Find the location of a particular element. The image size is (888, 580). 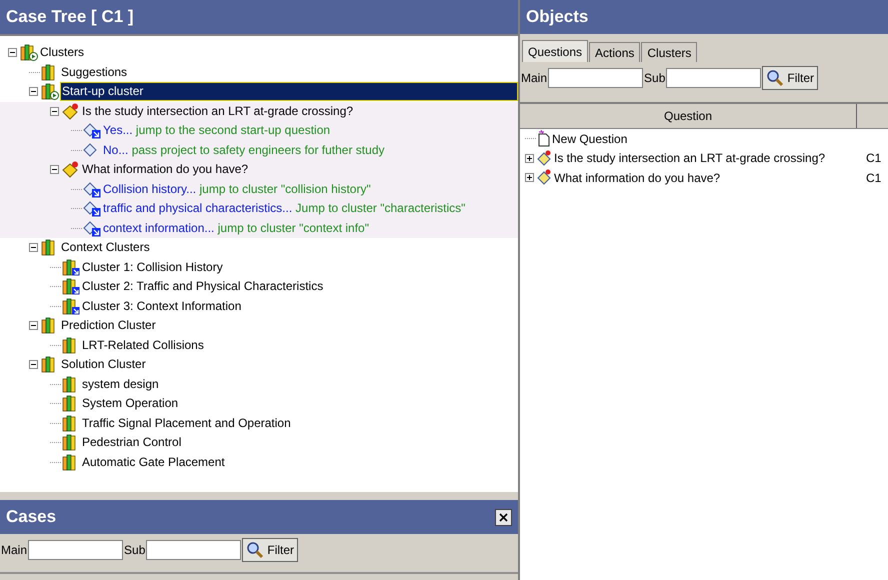

tree-item: Cluster 3: Context Information is located at coordinates (161, 306).